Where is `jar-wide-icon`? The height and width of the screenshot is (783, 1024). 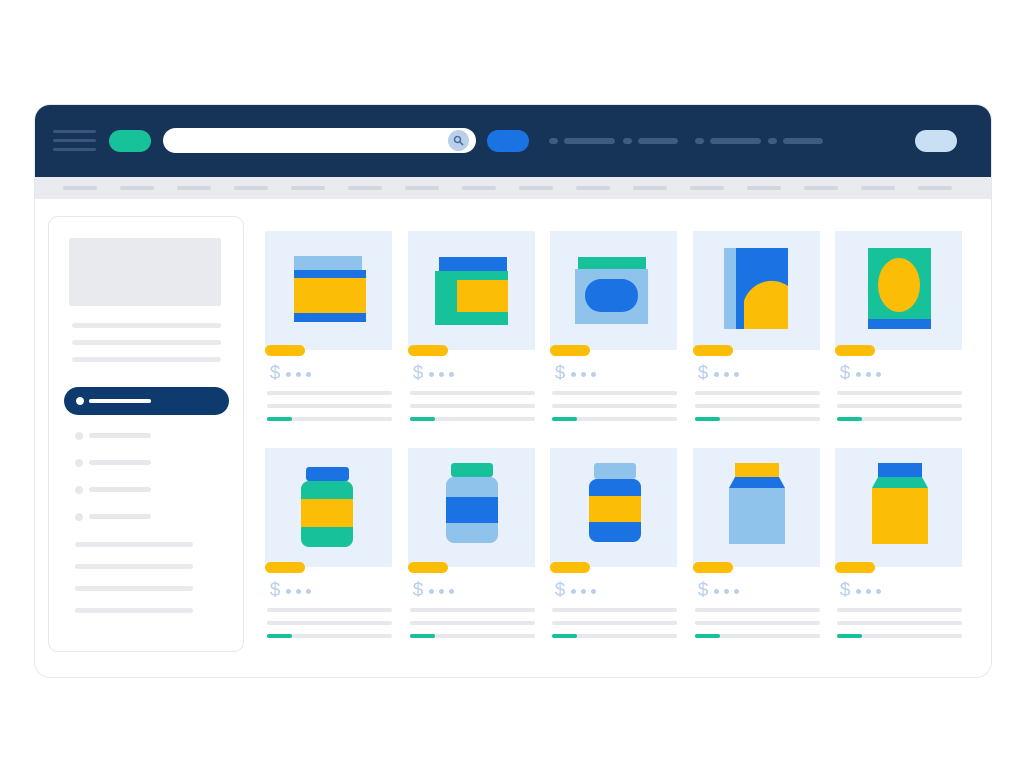 jar-wide-icon is located at coordinates (330, 289).